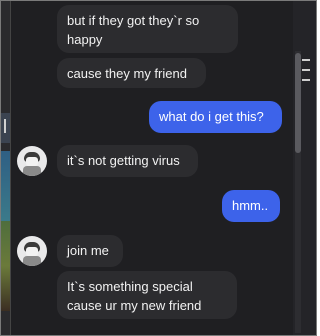 This screenshot has height=336, width=320. I want to click on message-bubble-outgoing: what do i get this?, so click(215, 117).